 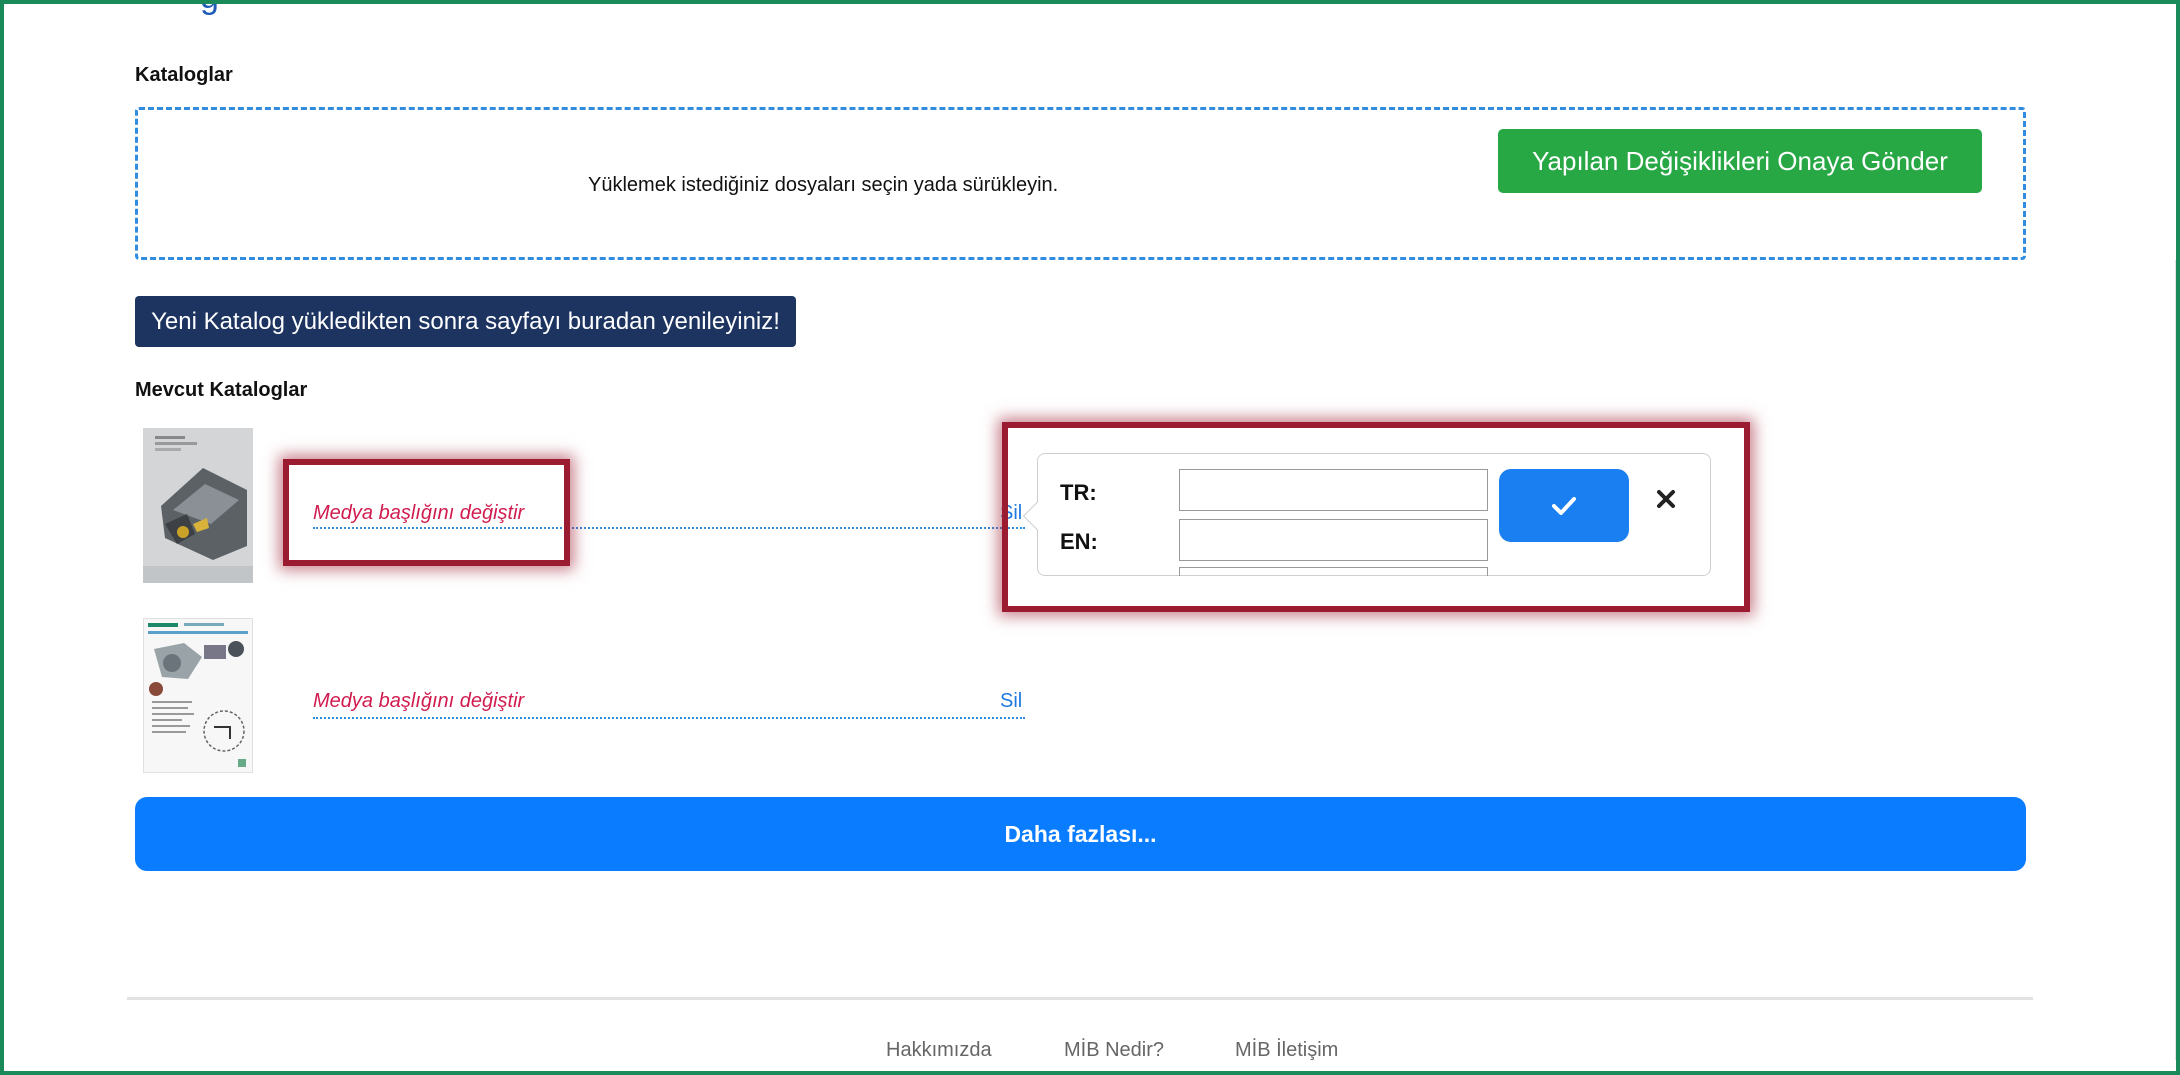 I want to click on footer-link-what-is-mib: MİB Nedir?, so click(x=1114, y=1050).